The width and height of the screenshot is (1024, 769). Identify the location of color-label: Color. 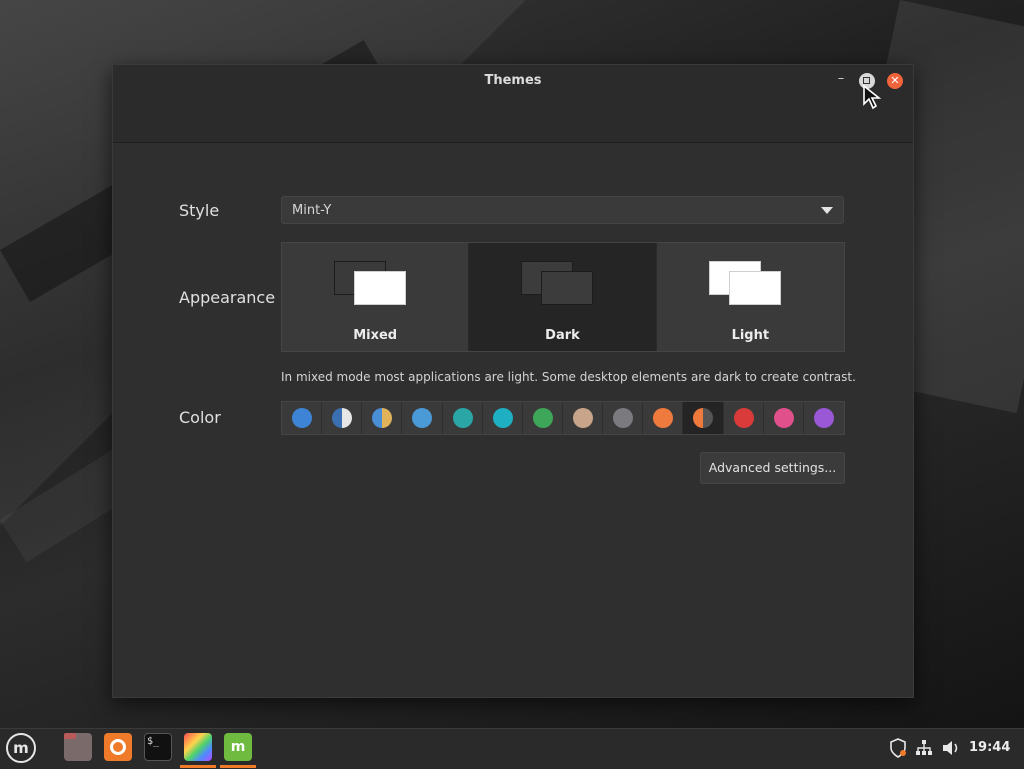
(200, 417).